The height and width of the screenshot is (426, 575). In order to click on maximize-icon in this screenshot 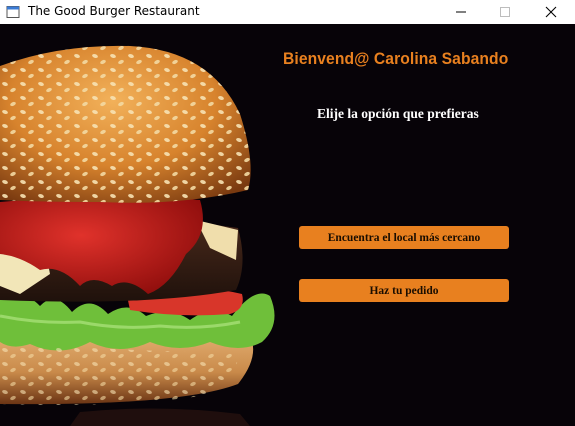, I will do `click(505, 12)`.